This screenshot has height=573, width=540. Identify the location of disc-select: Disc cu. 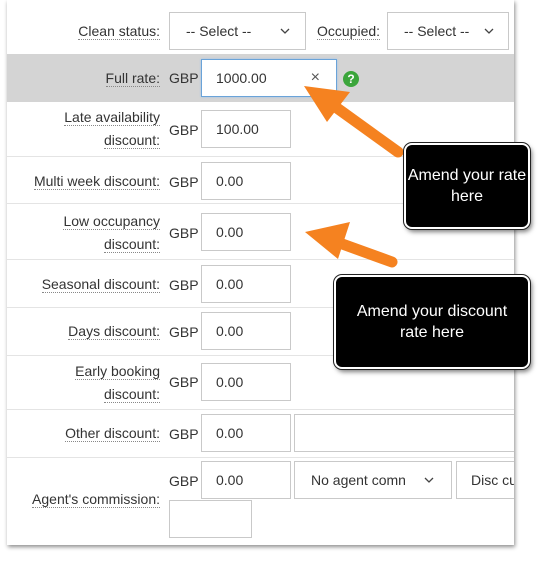
(485, 480).